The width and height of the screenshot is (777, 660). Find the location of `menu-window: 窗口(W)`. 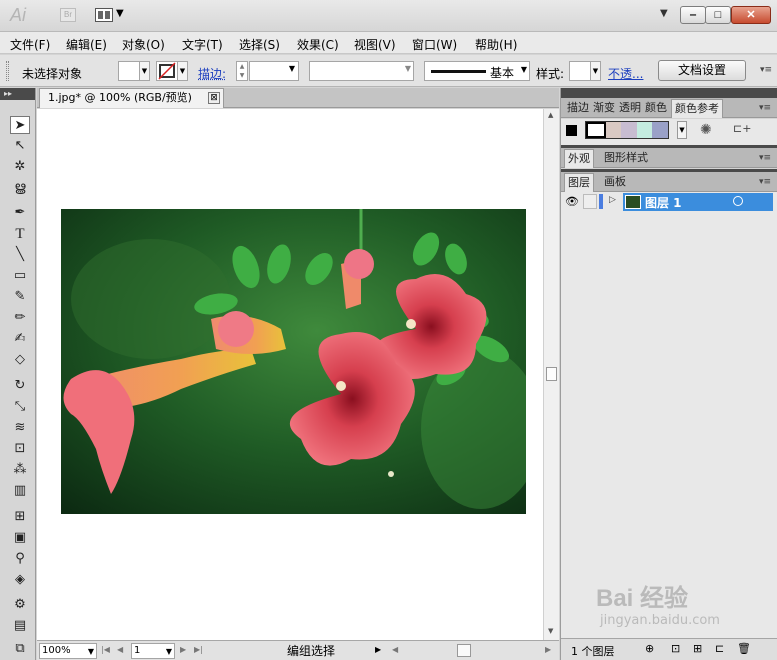

menu-window: 窗口(W) is located at coordinates (434, 44).